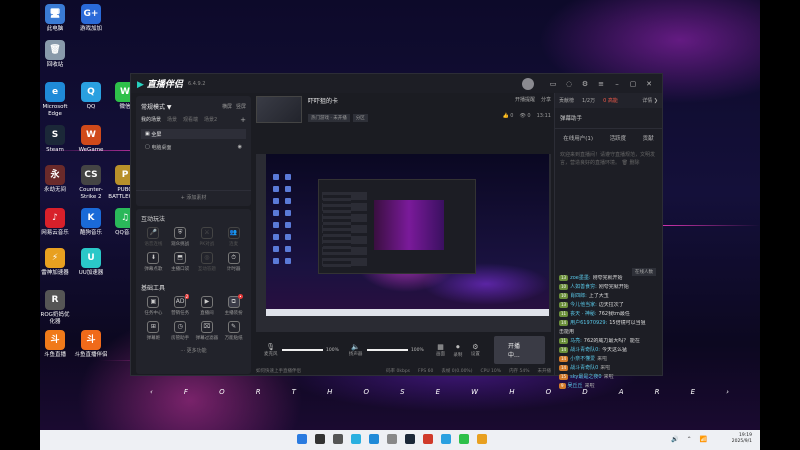 This screenshot has height=450, width=800. What do you see at coordinates (156, 106) in the screenshot?
I see `mode-dropdown: 常规模式 ▼` at bounding box center [156, 106].